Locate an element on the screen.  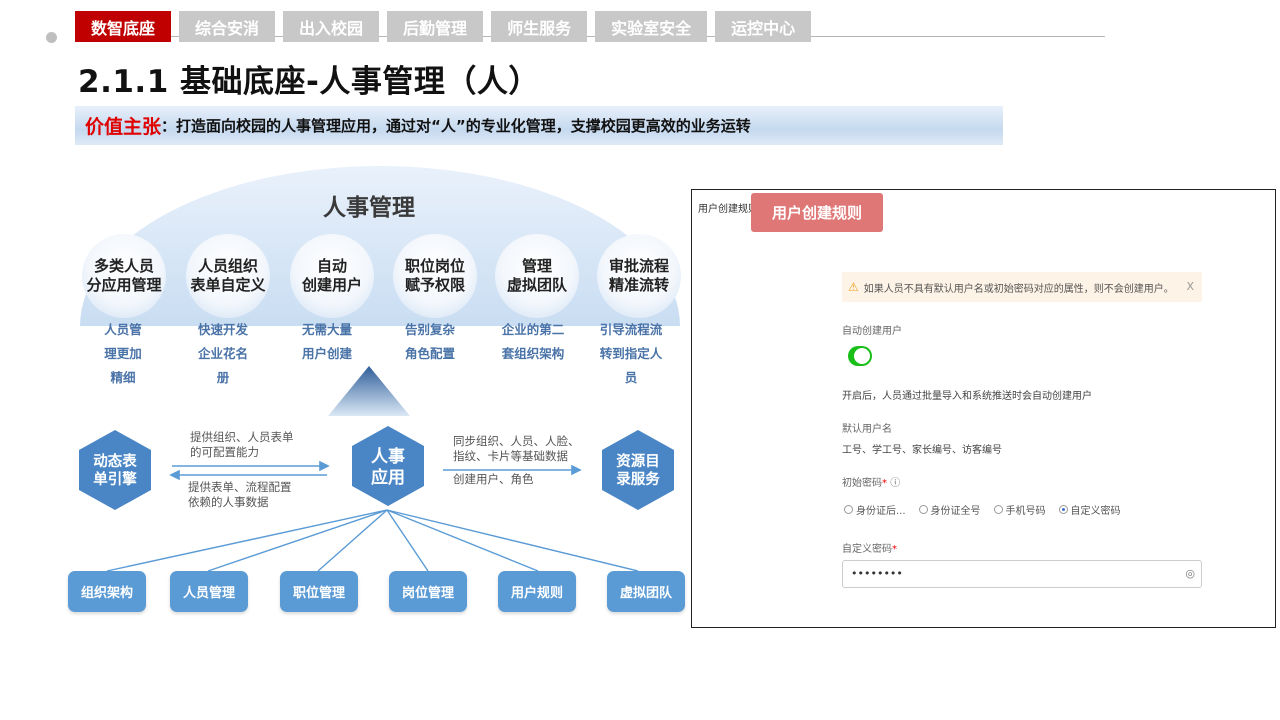
center-hexagon-label: 人事 应用 is located at coordinates (388, 467).